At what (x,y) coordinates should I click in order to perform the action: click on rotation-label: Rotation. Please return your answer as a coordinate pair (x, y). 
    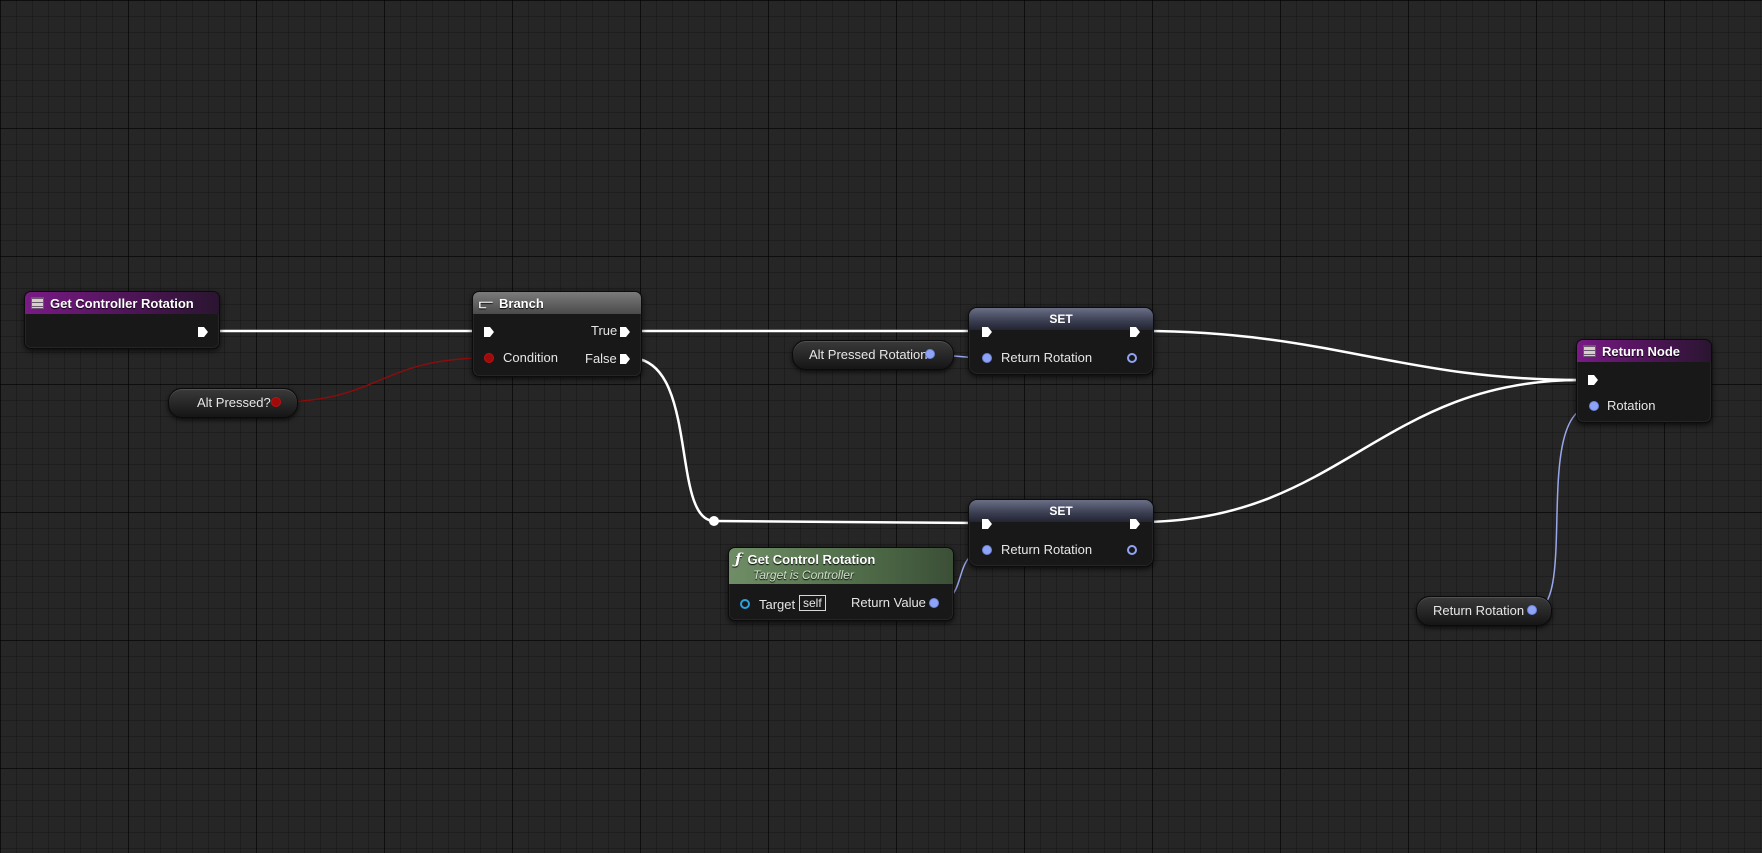
    Looking at the image, I should click on (1631, 405).